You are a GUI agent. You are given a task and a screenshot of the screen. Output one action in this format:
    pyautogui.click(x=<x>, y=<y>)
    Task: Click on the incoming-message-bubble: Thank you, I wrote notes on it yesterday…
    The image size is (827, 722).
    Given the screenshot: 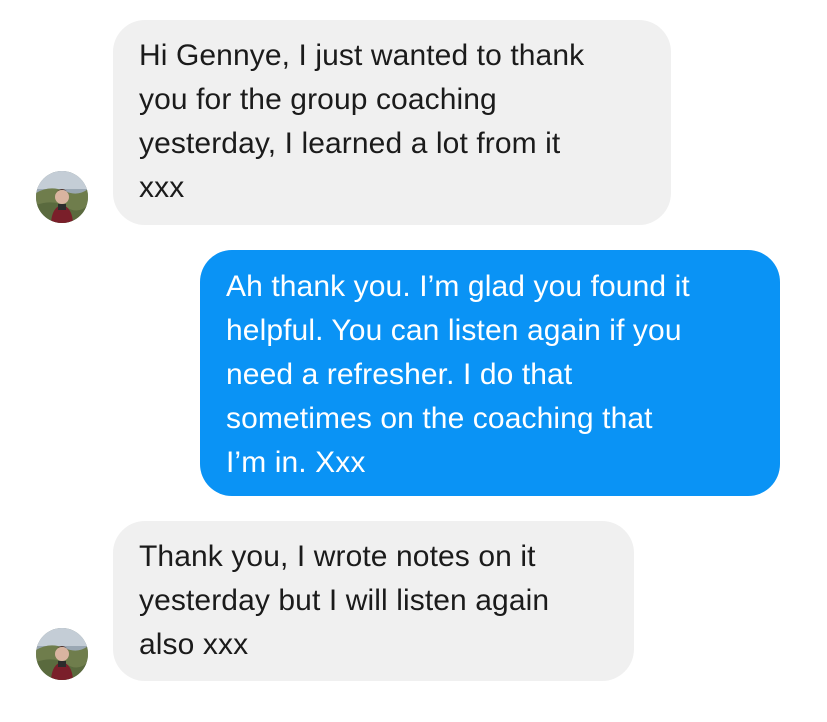 What is the action you would take?
    pyautogui.click(x=373, y=601)
    